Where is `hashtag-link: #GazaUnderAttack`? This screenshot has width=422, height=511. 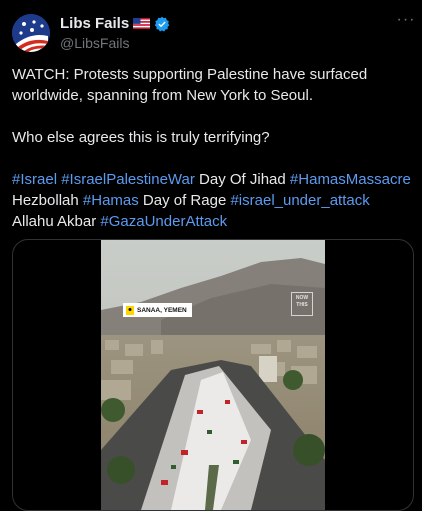
hashtag-link: #GazaUnderAttack is located at coordinates (163, 221).